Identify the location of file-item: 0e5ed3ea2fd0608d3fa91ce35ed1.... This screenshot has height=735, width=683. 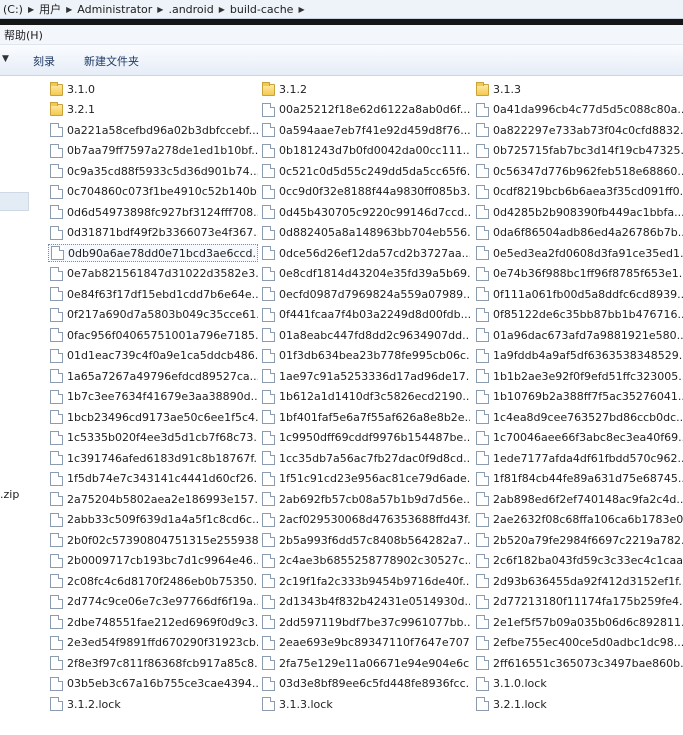
(578, 253).